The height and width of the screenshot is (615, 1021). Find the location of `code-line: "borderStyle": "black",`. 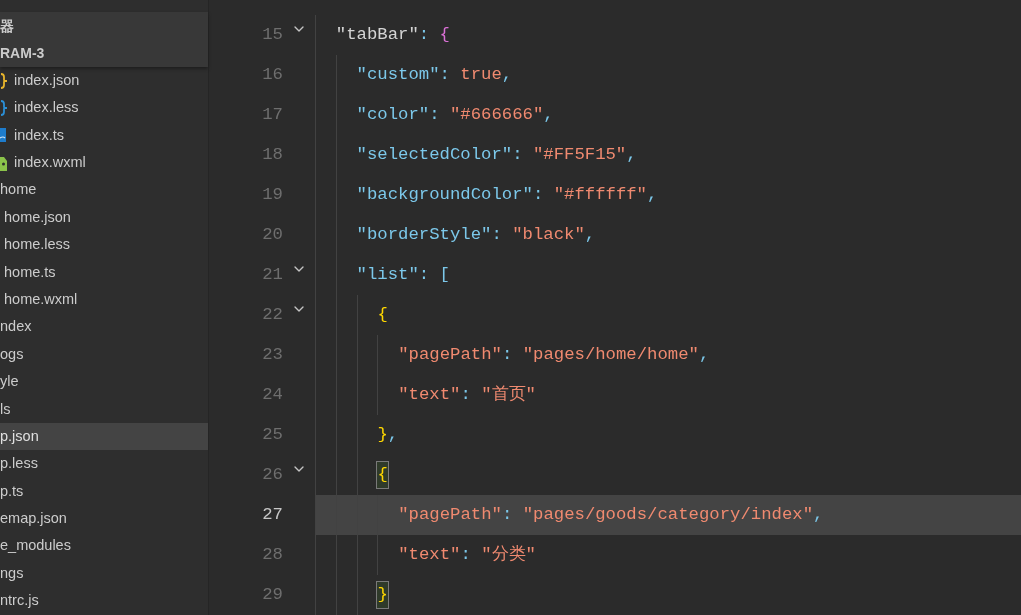

code-line: "borderStyle": "black", is located at coordinates (668, 235).